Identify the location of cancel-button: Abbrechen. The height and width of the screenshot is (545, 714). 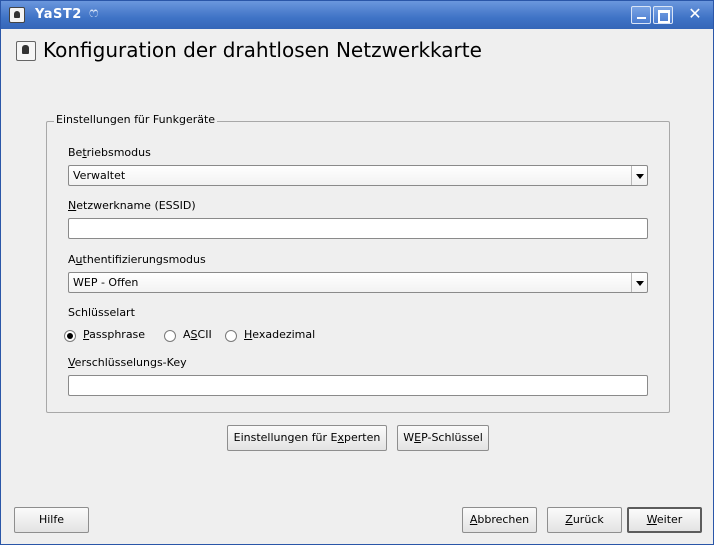
(499, 520).